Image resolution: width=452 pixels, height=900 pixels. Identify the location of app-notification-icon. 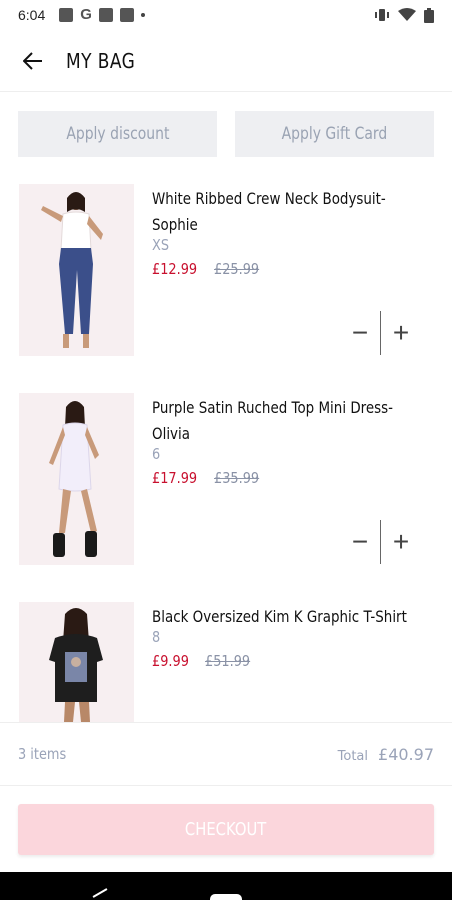
(126, 15).